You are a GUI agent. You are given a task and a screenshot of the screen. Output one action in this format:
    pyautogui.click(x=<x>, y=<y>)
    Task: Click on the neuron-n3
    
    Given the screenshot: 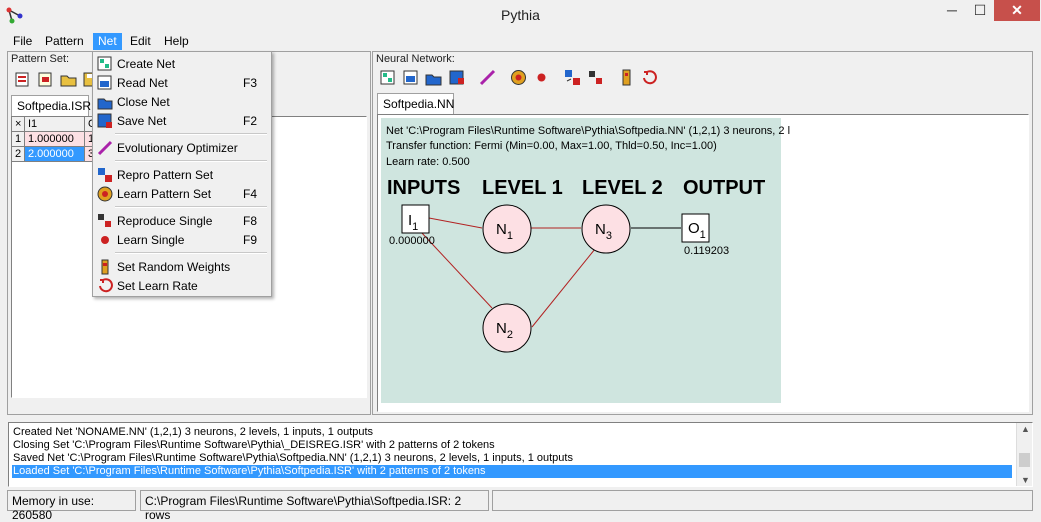 What is the action you would take?
    pyautogui.click(x=606, y=229)
    